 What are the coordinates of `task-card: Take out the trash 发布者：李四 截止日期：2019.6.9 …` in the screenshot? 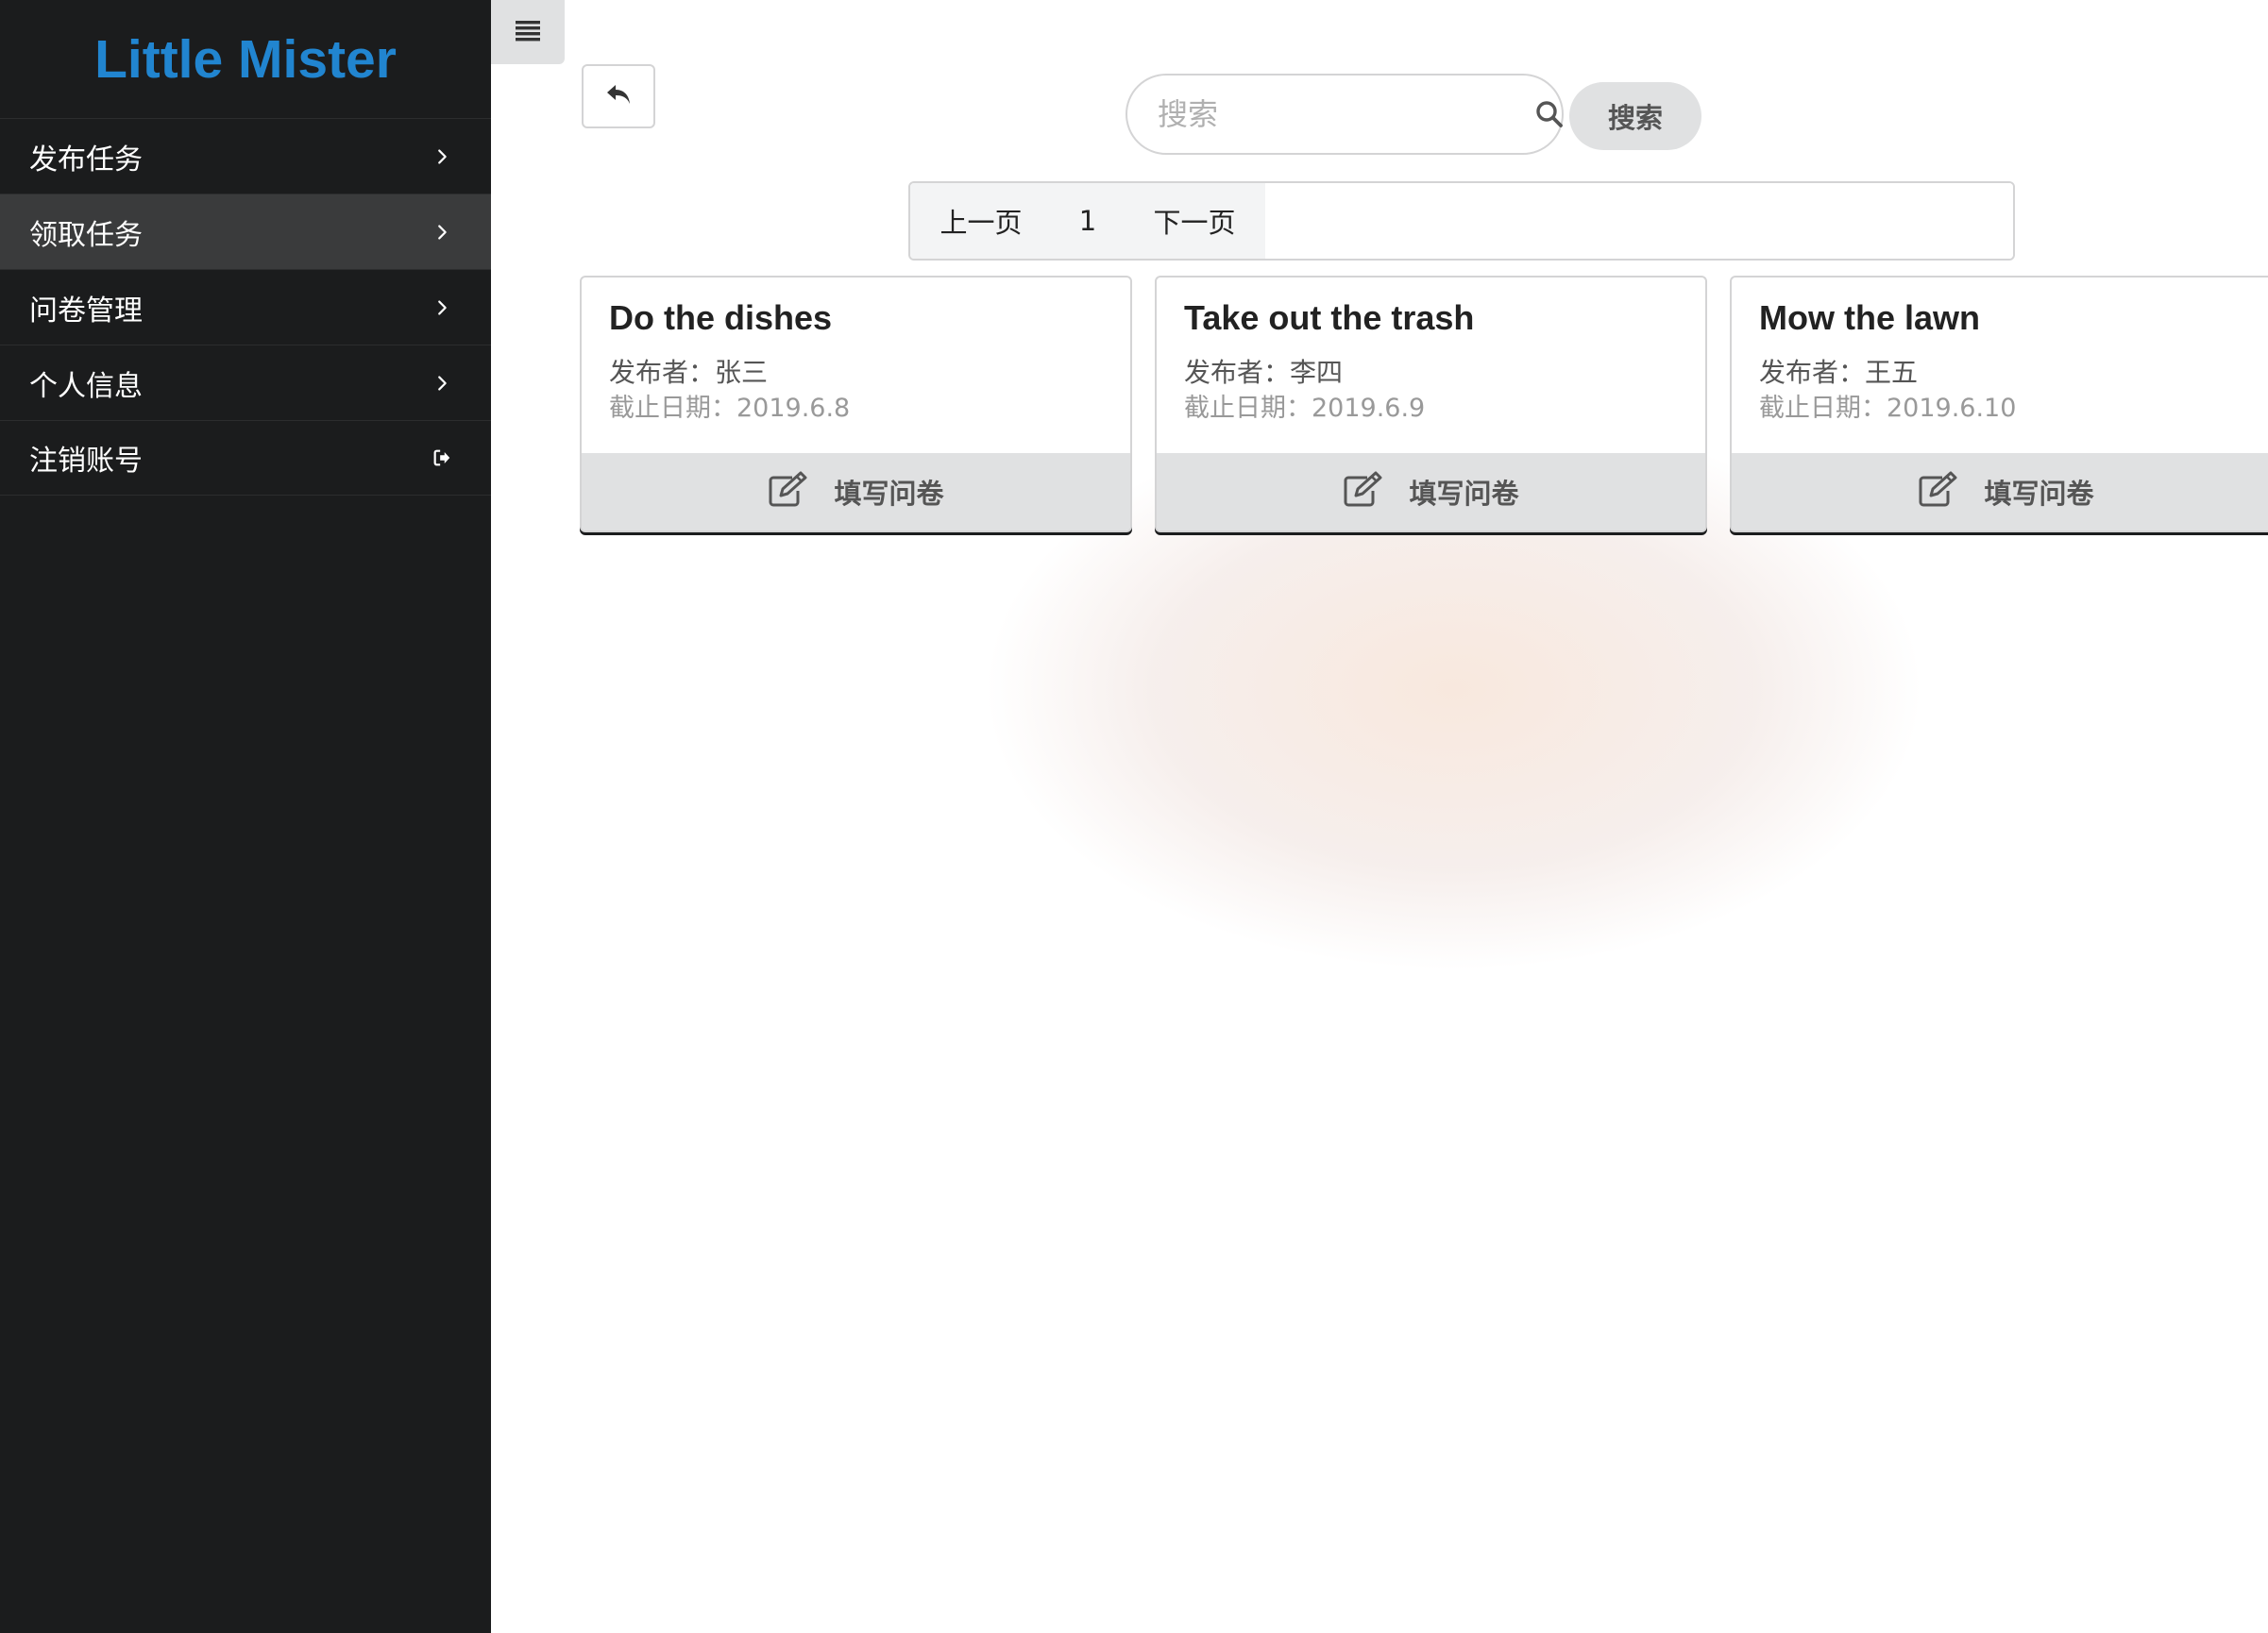 It's located at (1431, 404).